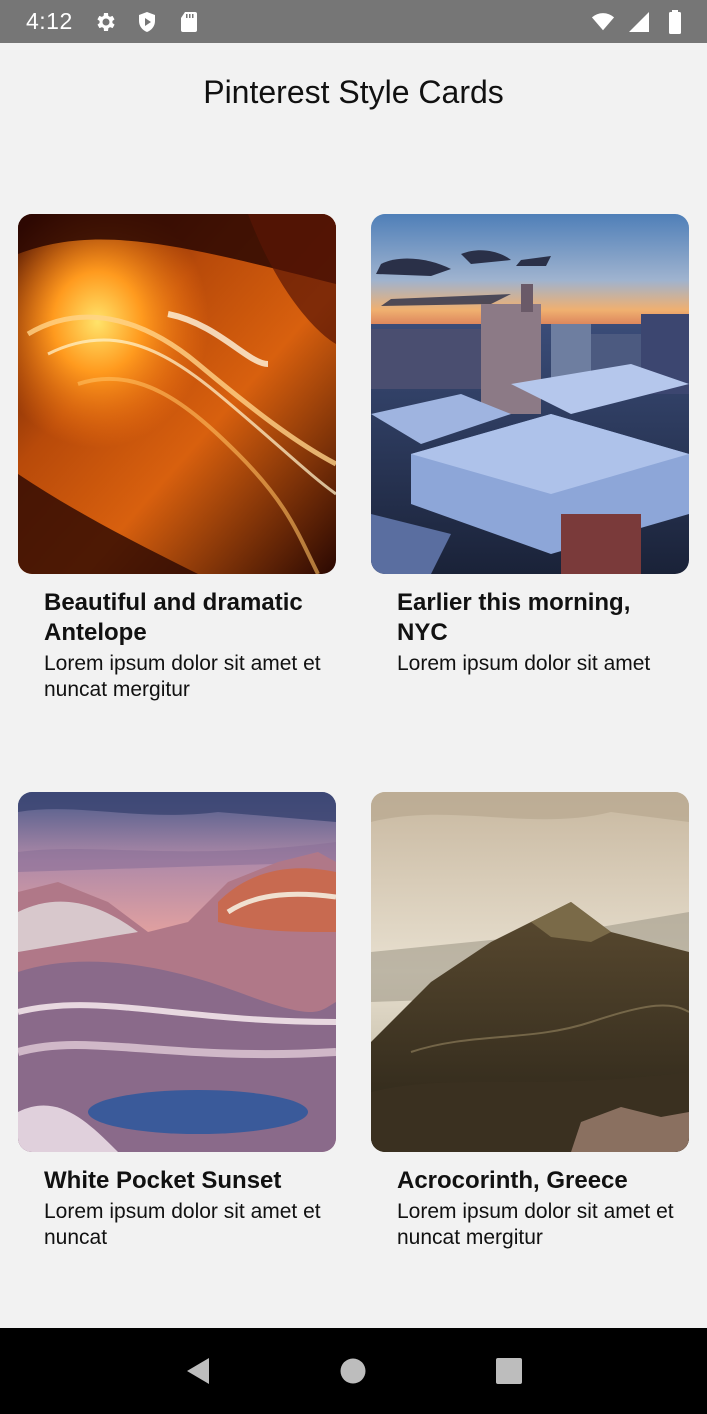  Describe the element at coordinates (353, 21) in the screenshot. I see `status-bar: 4:12` at that location.